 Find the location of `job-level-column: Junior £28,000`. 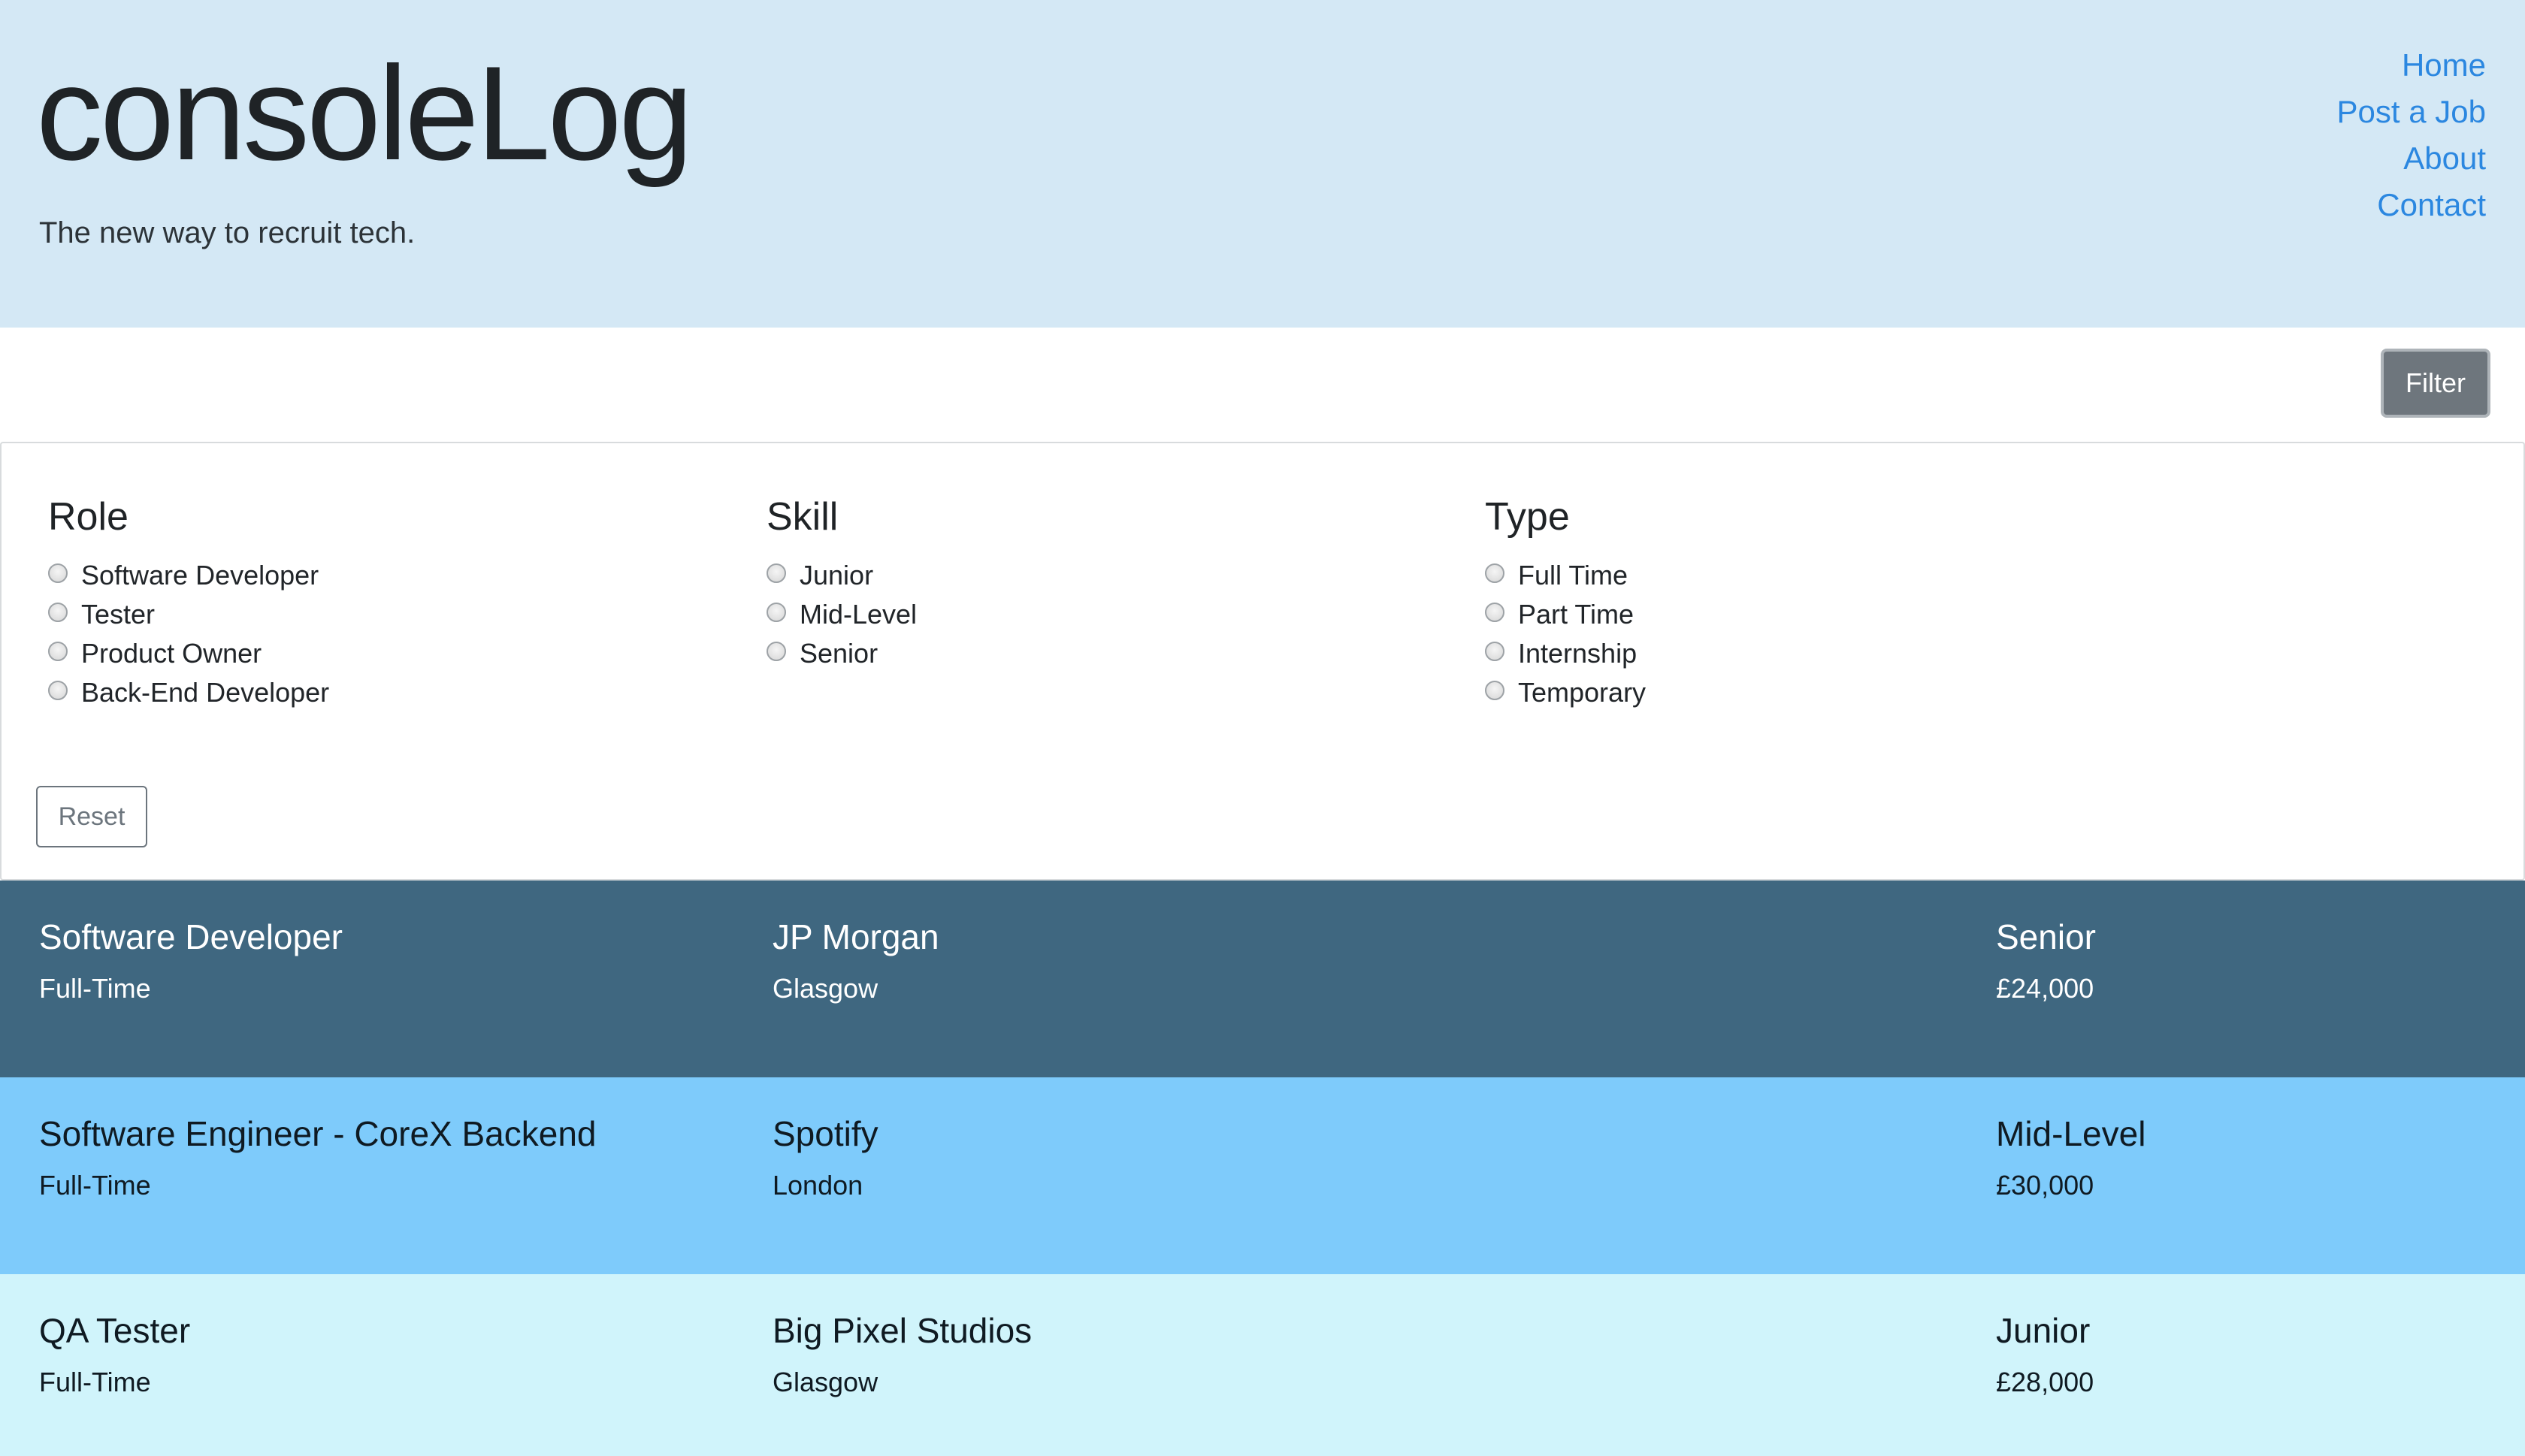

job-level-column: Junior £28,000 is located at coordinates (2045, 1354).